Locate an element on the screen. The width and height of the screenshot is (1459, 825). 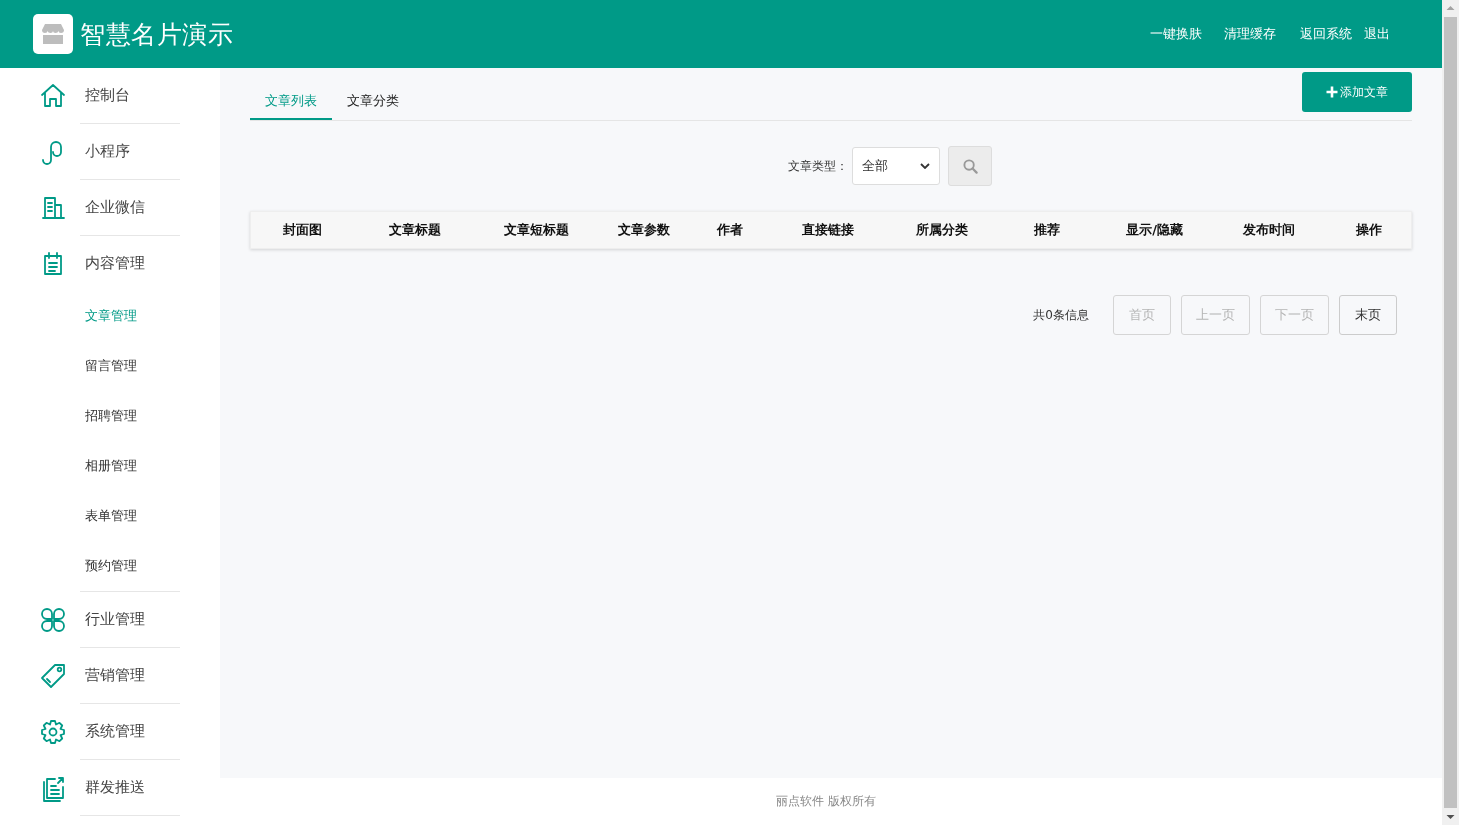
column-header: 封面图 is located at coordinates (302, 230).